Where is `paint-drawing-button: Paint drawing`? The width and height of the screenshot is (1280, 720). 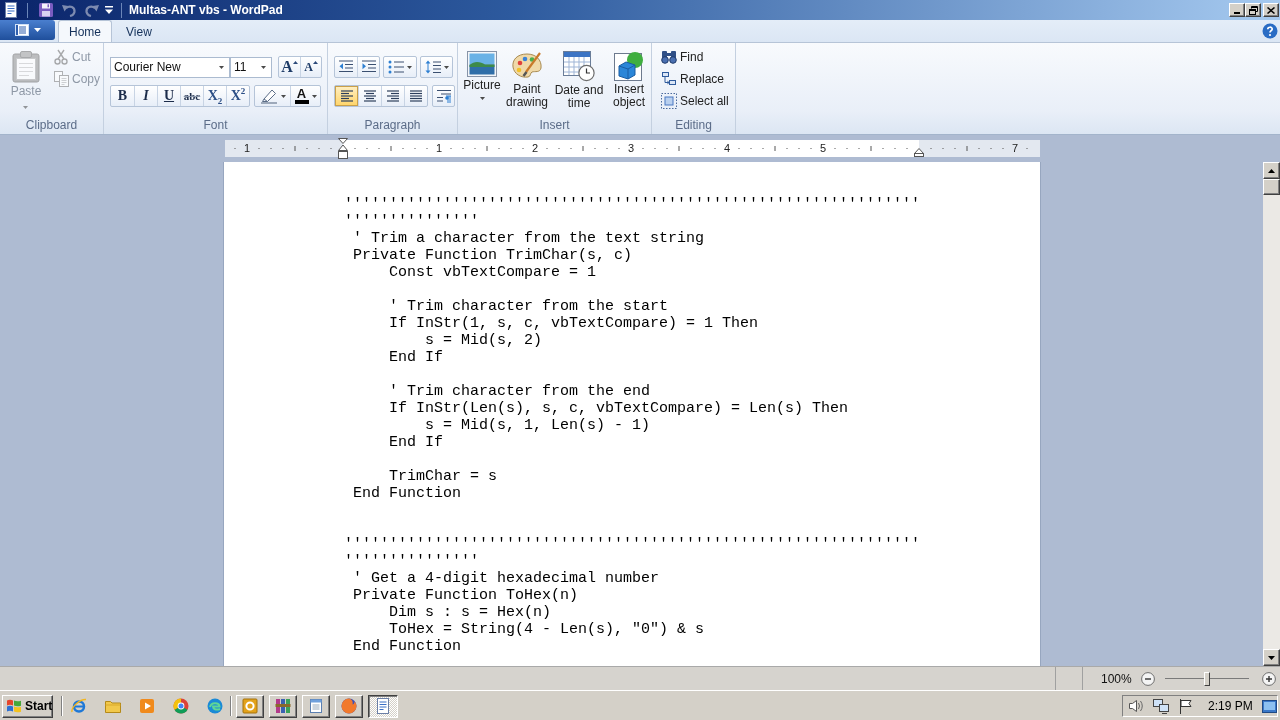
paint-drawing-button: Paint drawing is located at coordinates (527, 79).